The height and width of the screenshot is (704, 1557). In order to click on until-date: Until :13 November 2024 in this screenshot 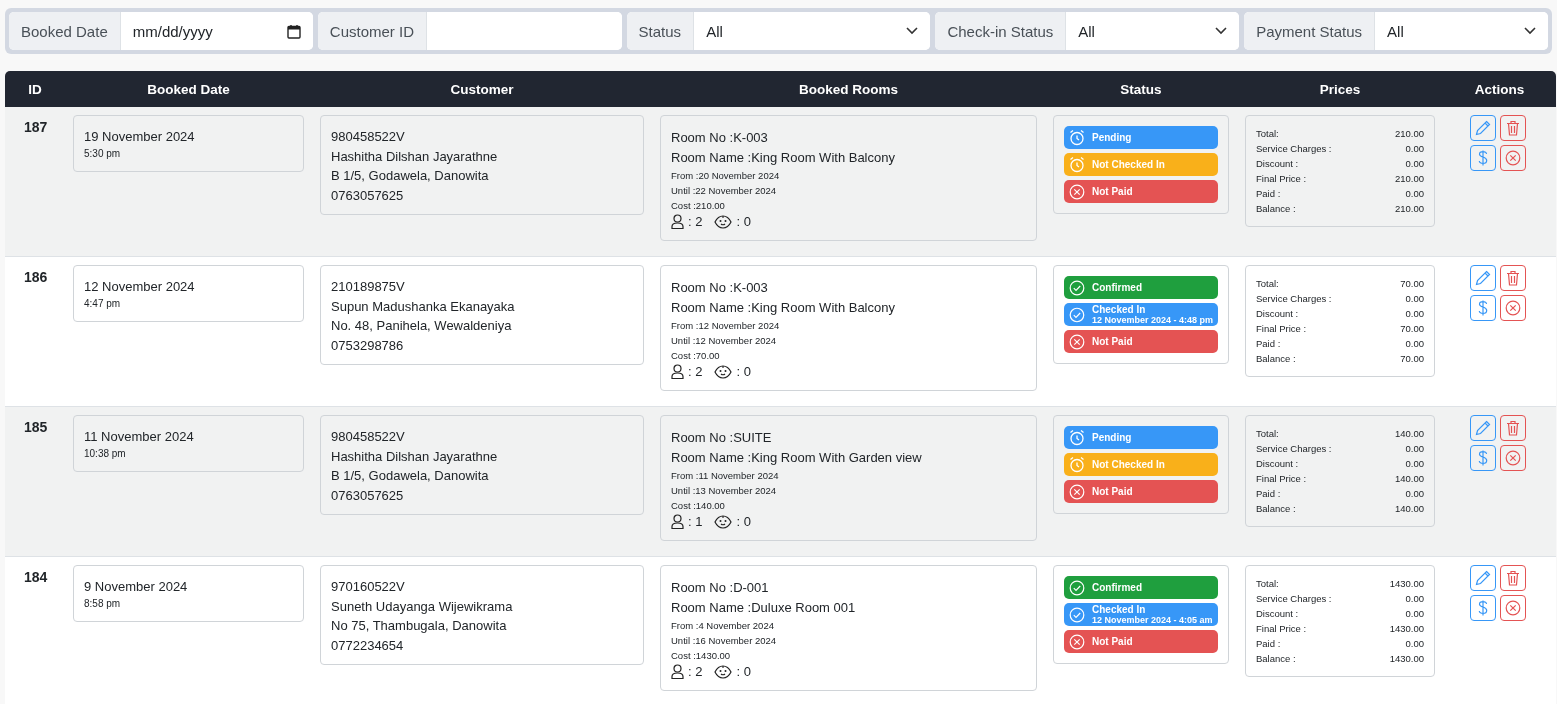, I will do `click(724, 491)`.